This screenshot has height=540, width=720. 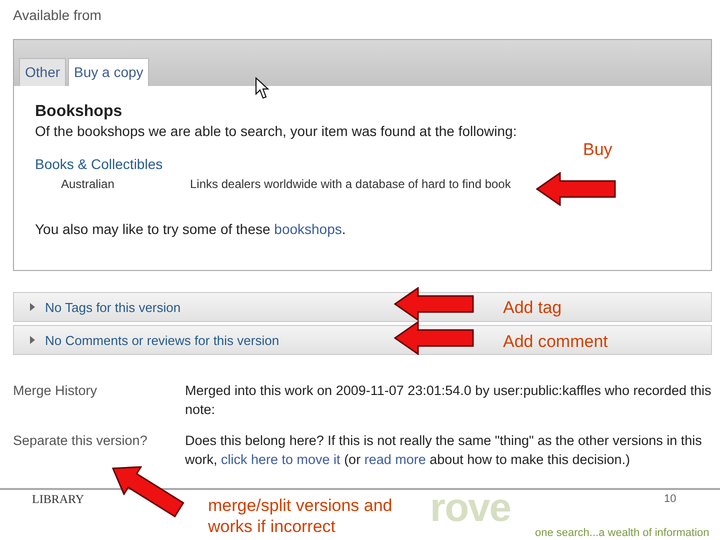 I want to click on shop-link: Books & Collectibles, so click(x=99, y=164).